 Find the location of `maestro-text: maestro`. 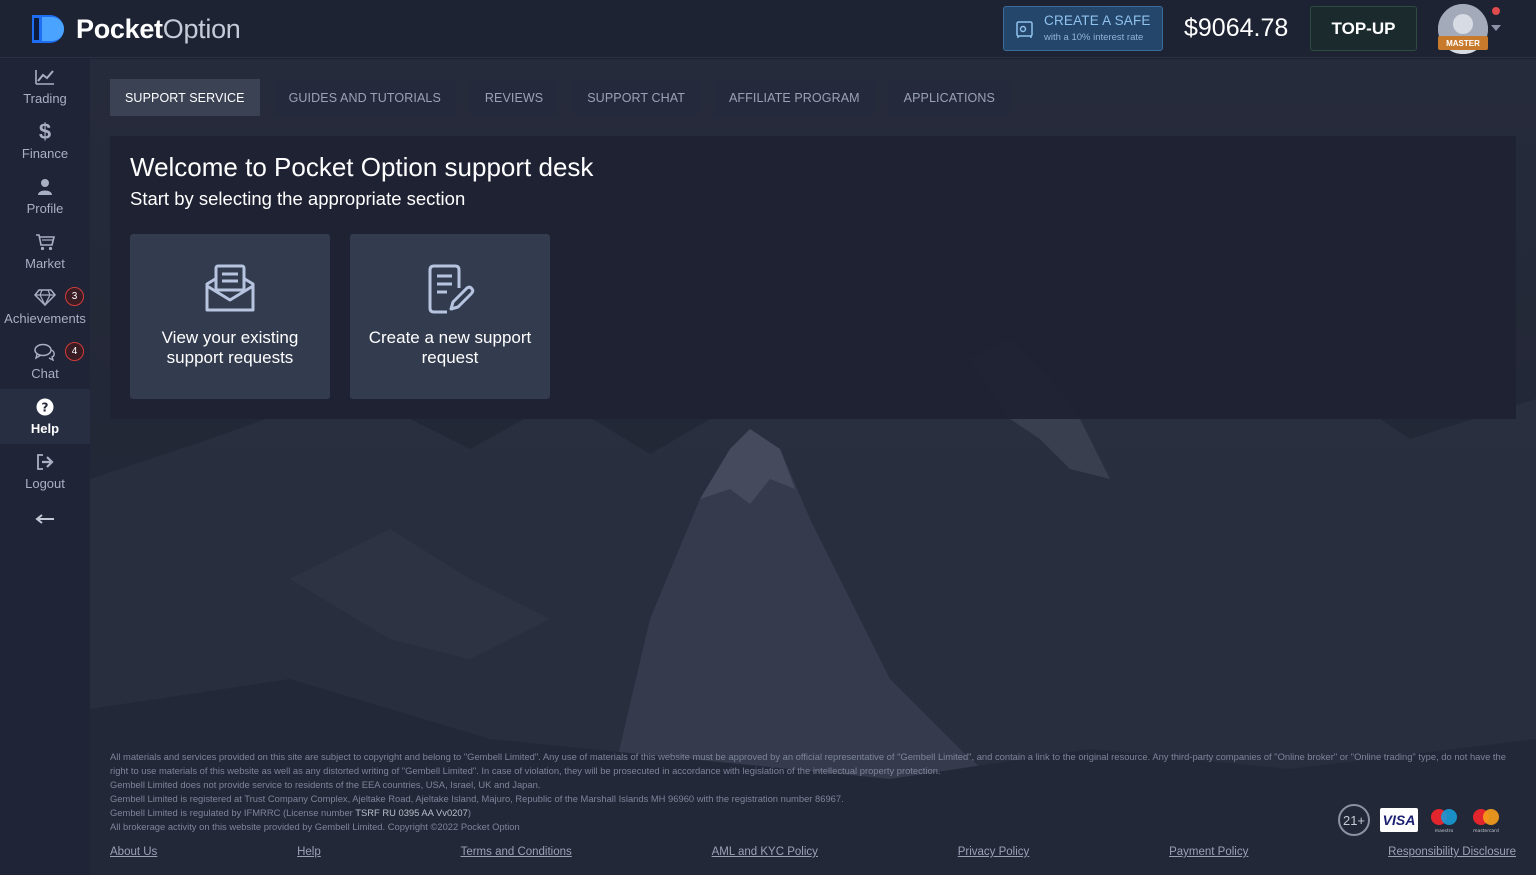

maestro-text: maestro is located at coordinates (1444, 831).